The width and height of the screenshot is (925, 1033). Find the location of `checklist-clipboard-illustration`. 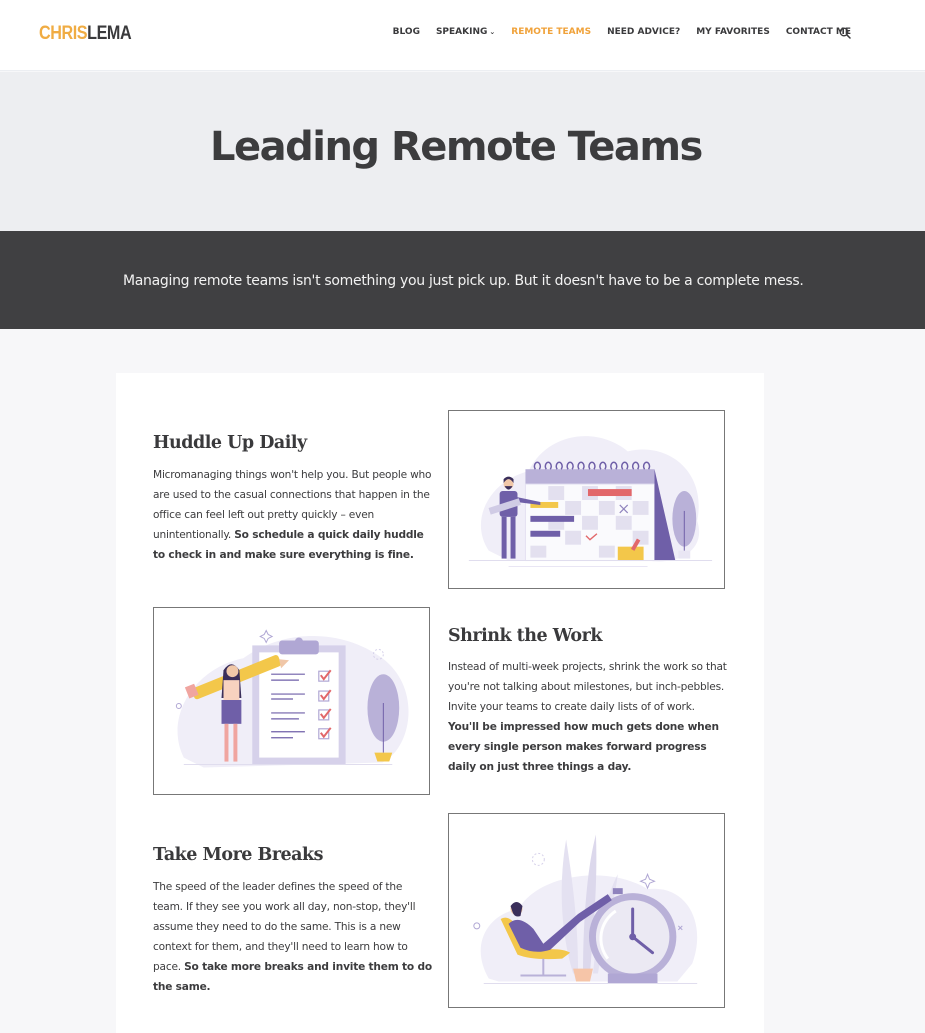

checklist-clipboard-illustration is located at coordinates (291, 701).